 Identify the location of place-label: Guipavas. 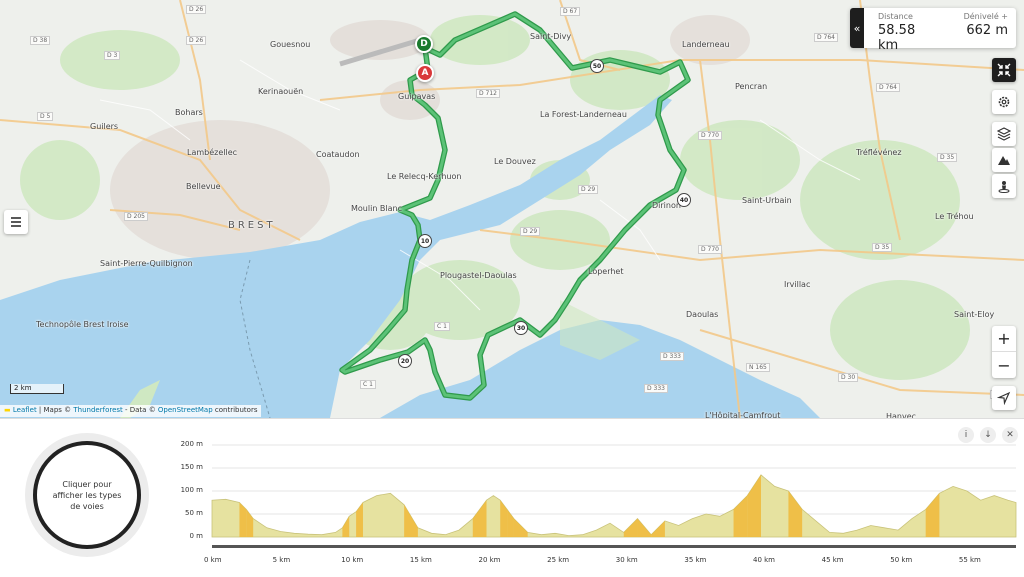
(417, 96).